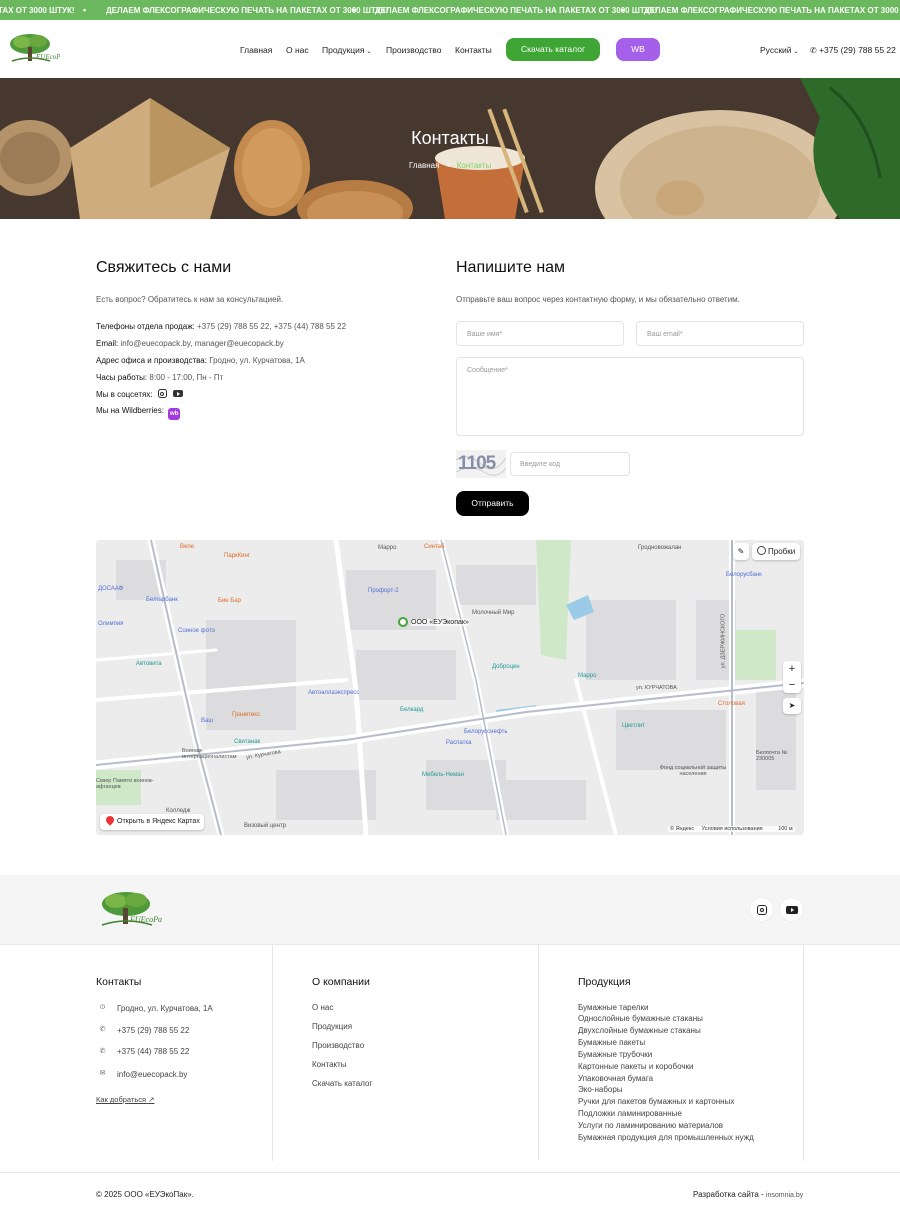 Image resolution: width=900 pixels, height=1216 pixels. Describe the element at coordinates (792, 669) in the screenshot. I see `zoom-in-button: +` at that location.